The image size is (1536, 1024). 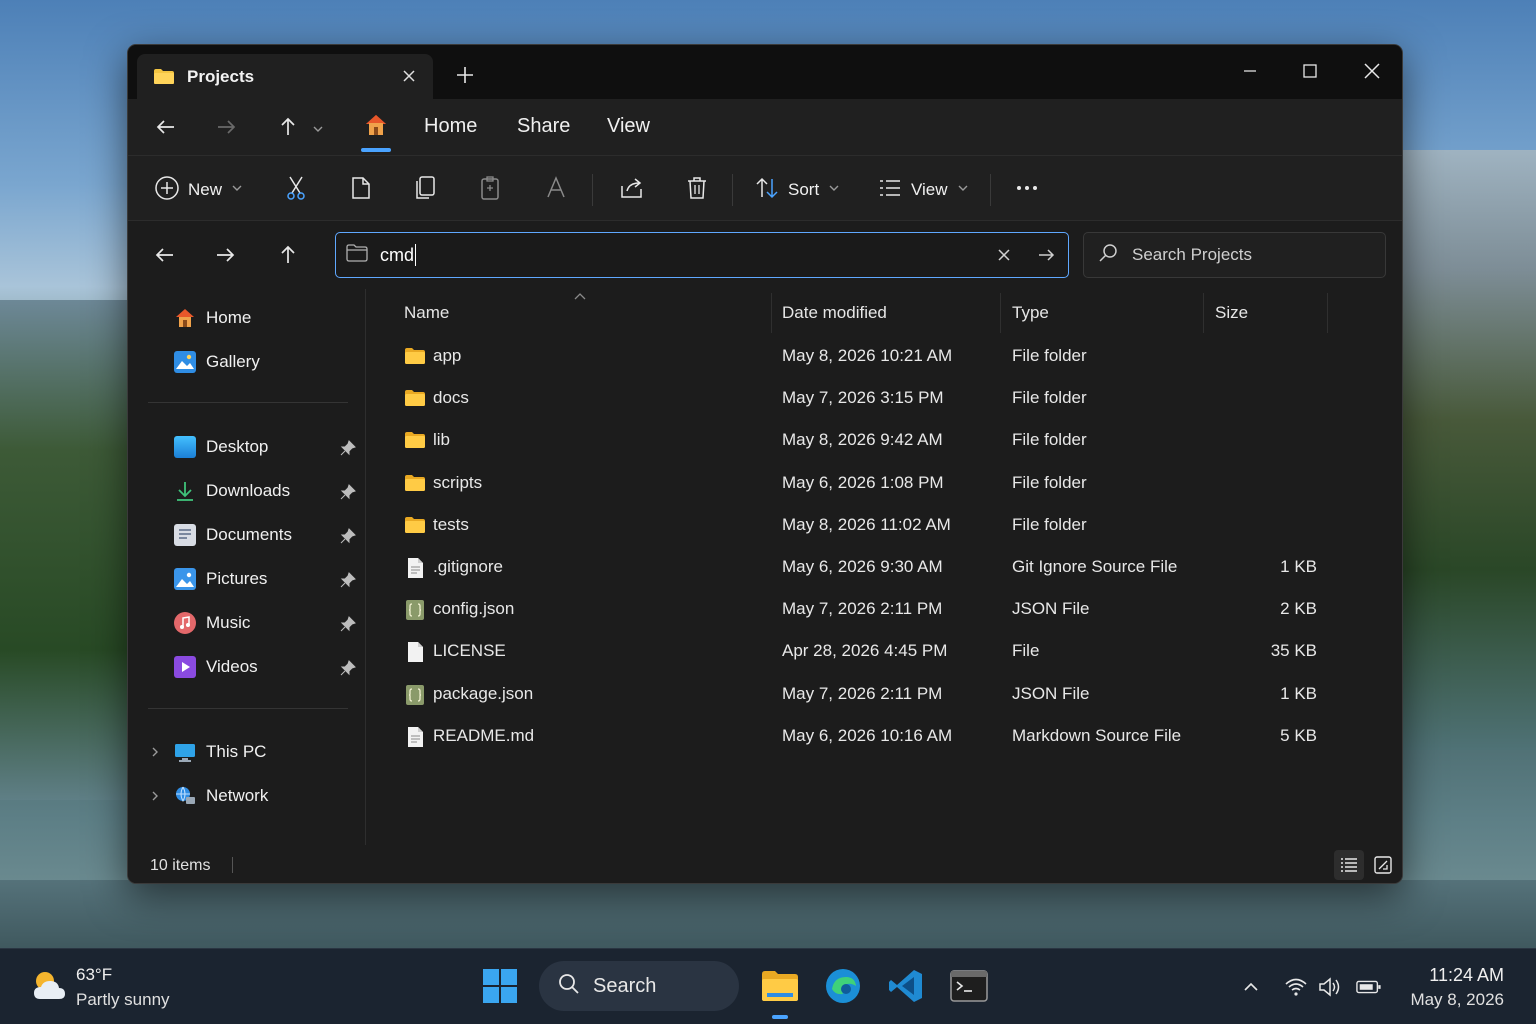 I want to click on sort-button: Sort, so click(x=797, y=190).